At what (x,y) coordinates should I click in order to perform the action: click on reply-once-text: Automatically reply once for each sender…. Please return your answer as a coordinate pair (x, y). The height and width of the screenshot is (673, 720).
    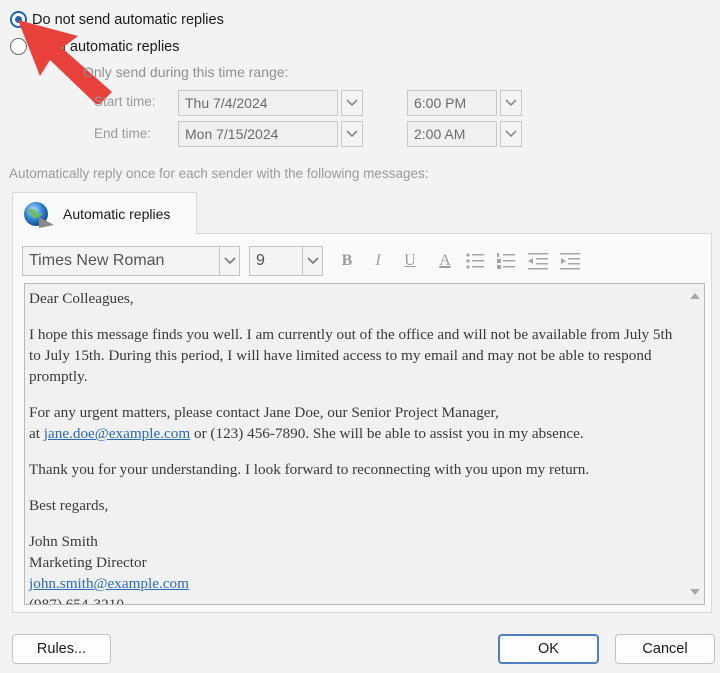
    Looking at the image, I should click on (219, 173).